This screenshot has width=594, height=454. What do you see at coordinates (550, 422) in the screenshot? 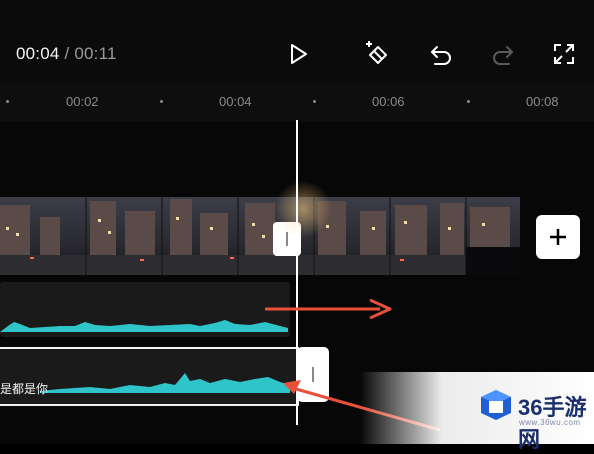
I see `watermark-url: www.36wu.com` at bounding box center [550, 422].